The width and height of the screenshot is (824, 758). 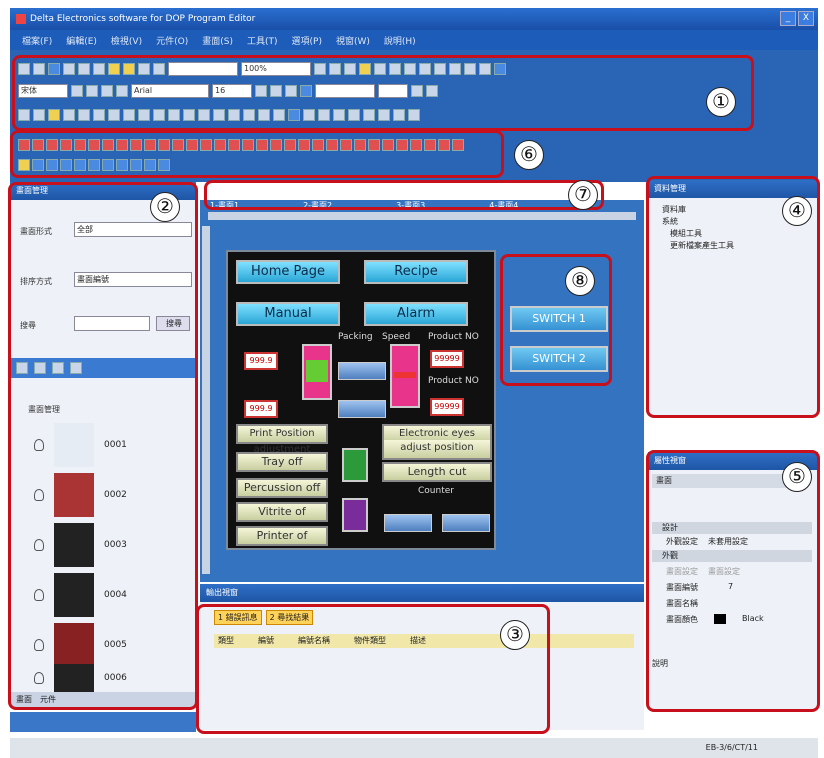 What do you see at coordinates (721, 102) in the screenshot?
I see `callout-1: ①` at bounding box center [721, 102].